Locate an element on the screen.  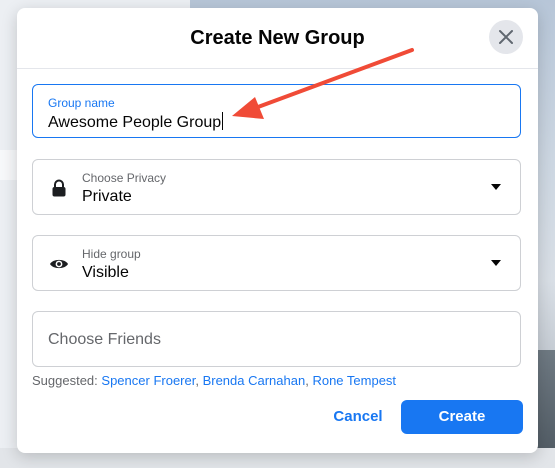
lock-icon is located at coordinates (59, 188).